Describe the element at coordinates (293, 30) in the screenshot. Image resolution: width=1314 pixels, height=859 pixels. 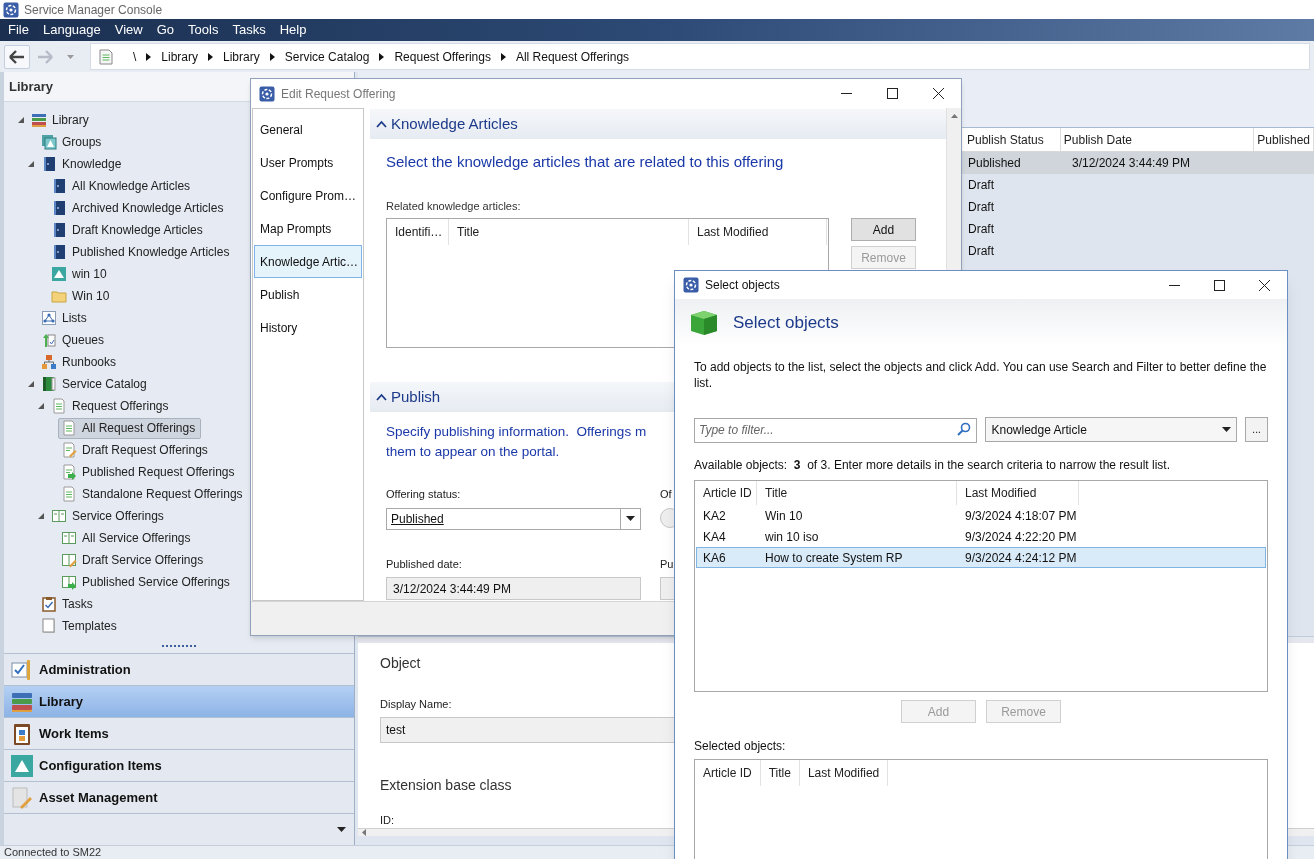
I see `menu-item: Help` at that location.